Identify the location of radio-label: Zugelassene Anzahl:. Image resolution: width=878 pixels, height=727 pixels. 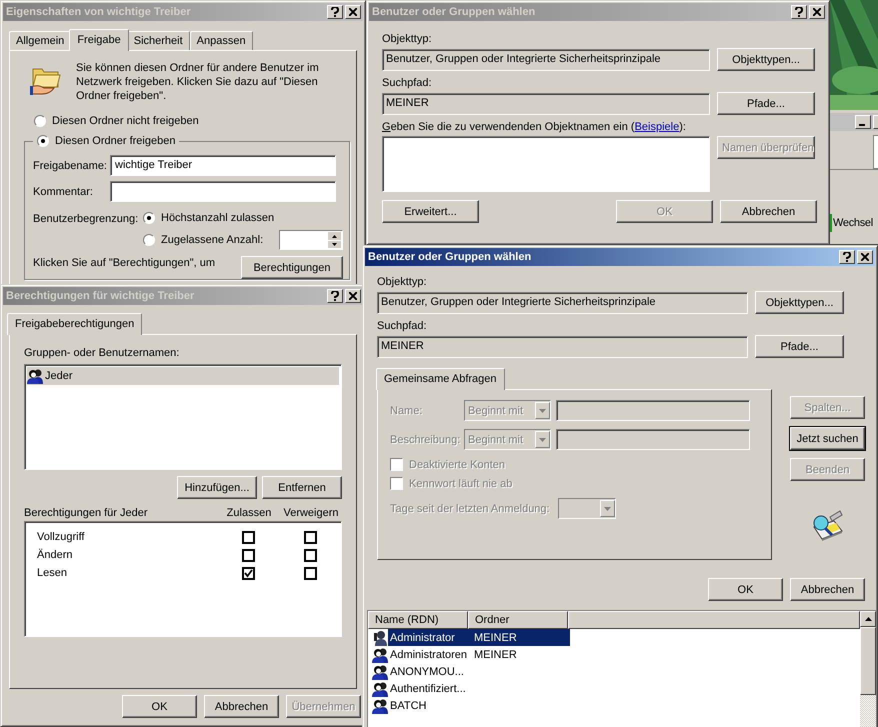
(212, 240).